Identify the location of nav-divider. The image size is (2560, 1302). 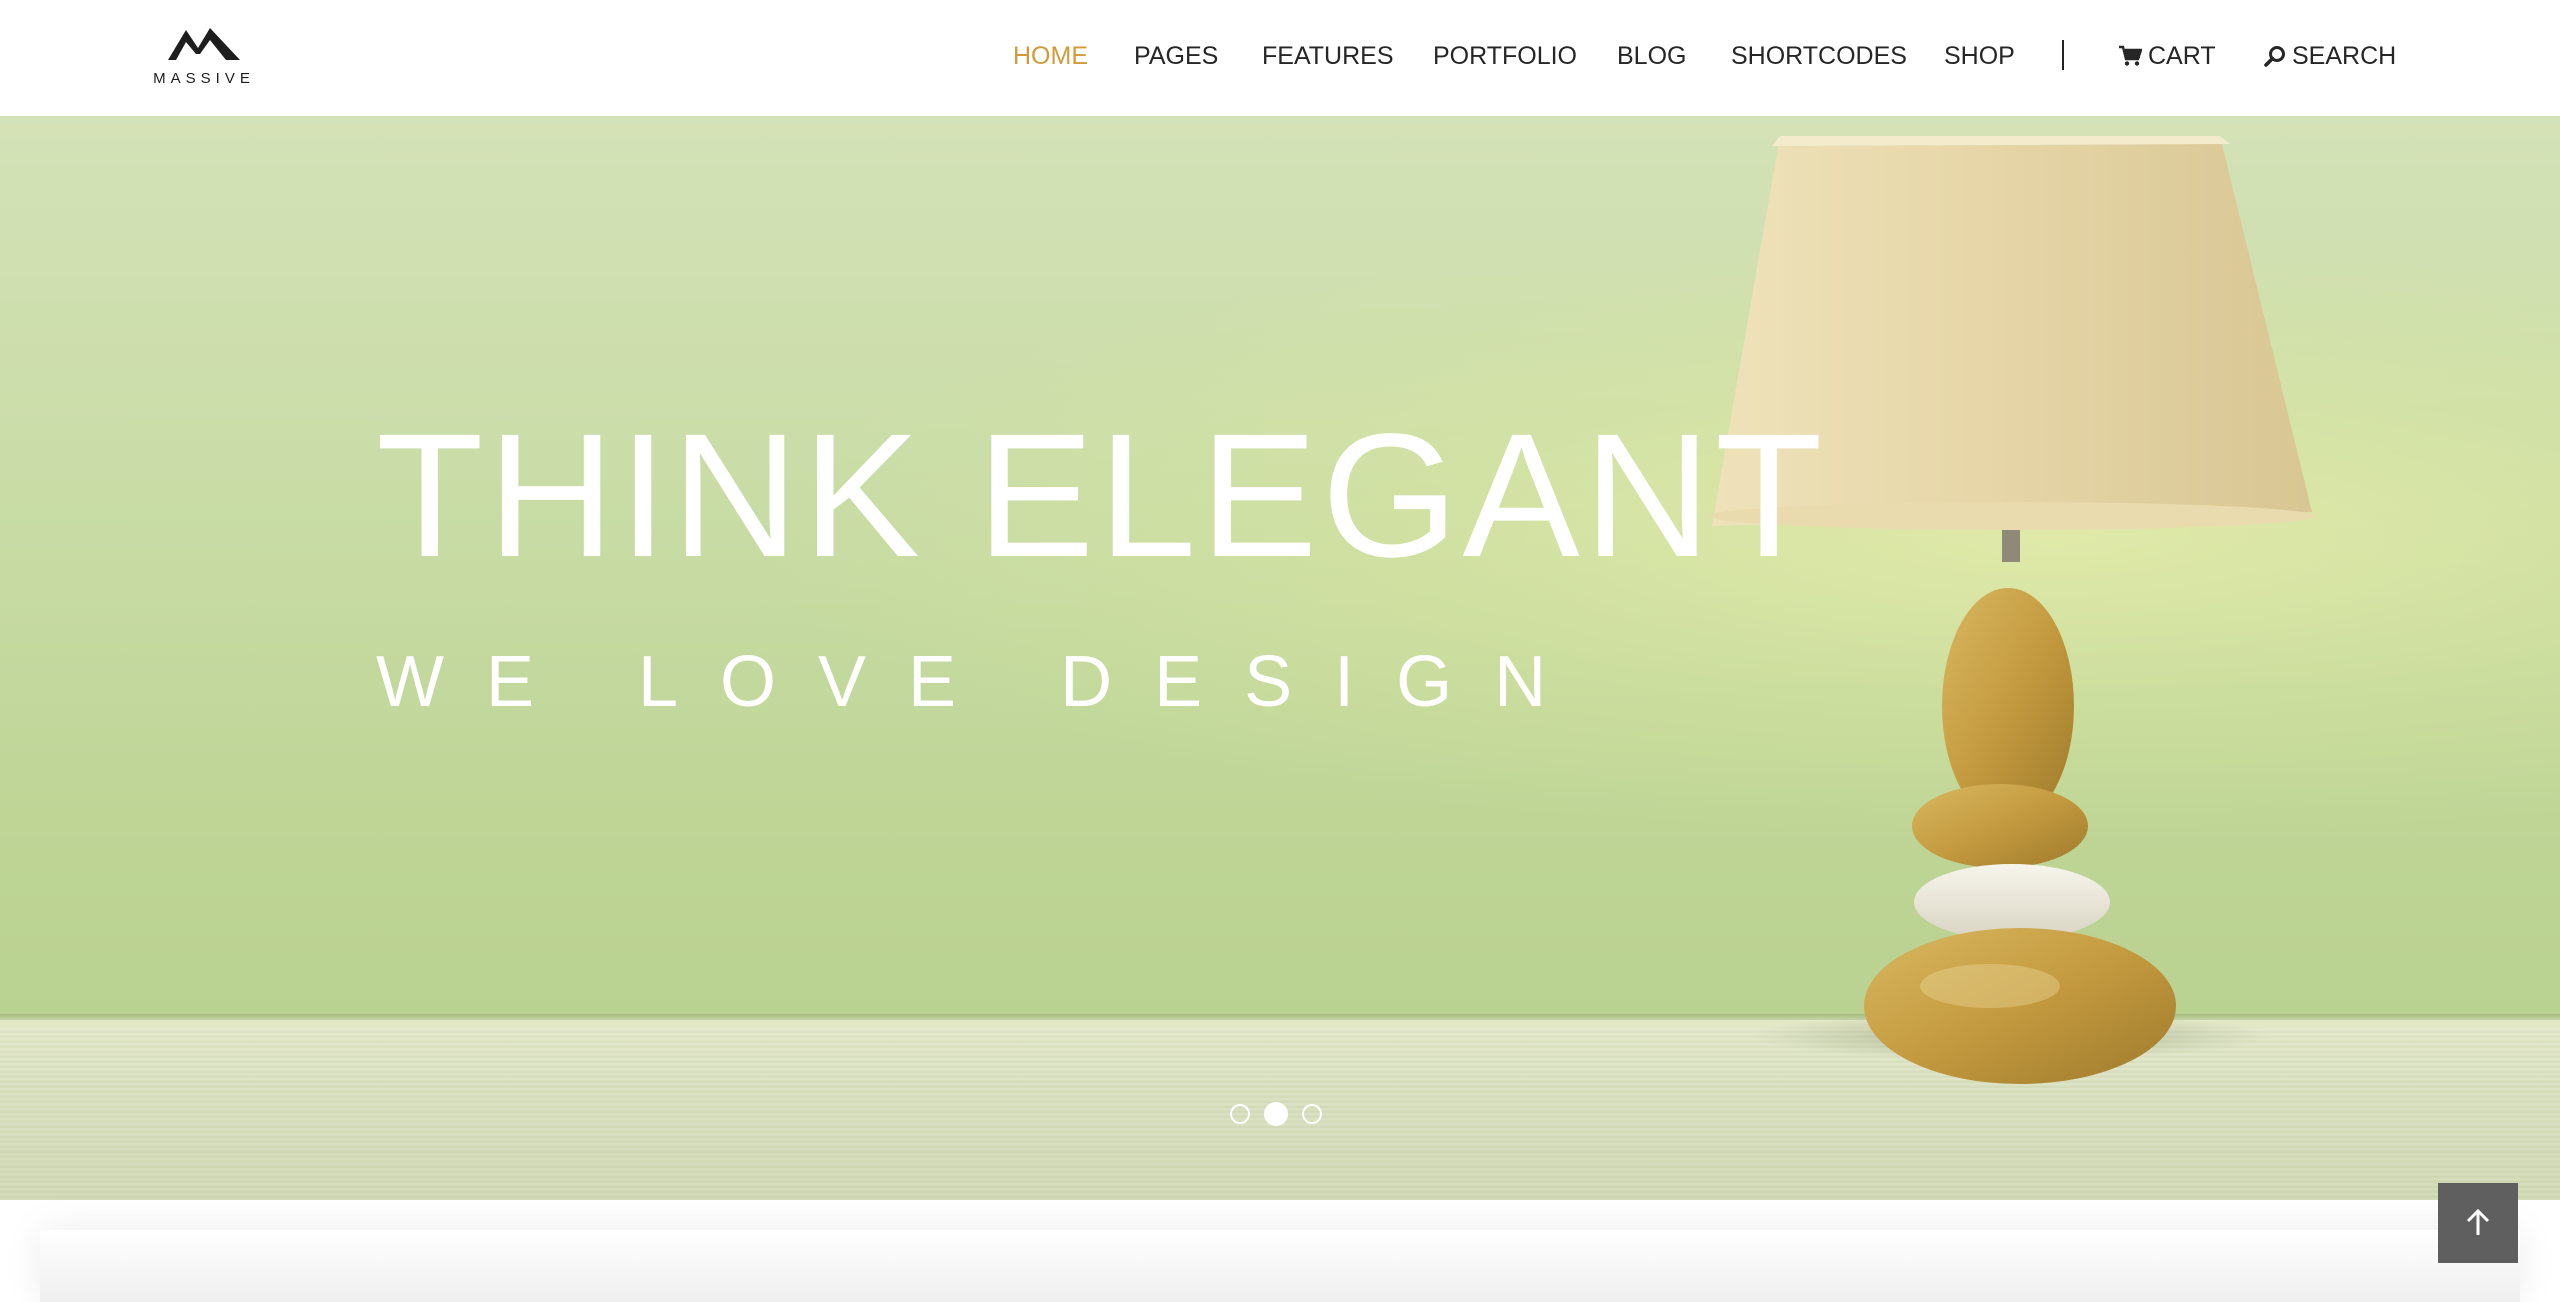
(2063, 55).